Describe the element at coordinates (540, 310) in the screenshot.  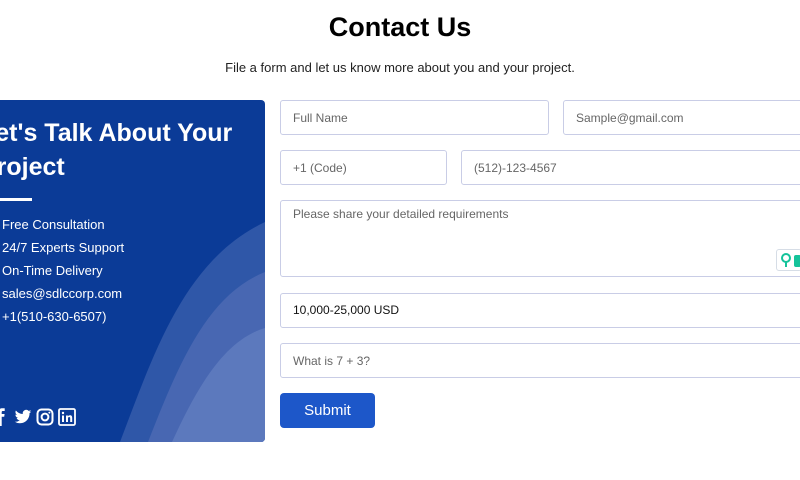
I see `budget-select: 10,000-25,000 USD` at that location.